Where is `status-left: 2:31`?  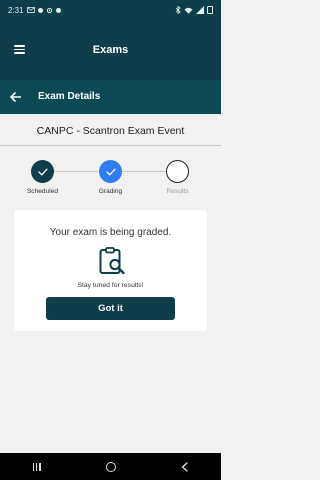 status-left: 2:31 is located at coordinates (34, 10).